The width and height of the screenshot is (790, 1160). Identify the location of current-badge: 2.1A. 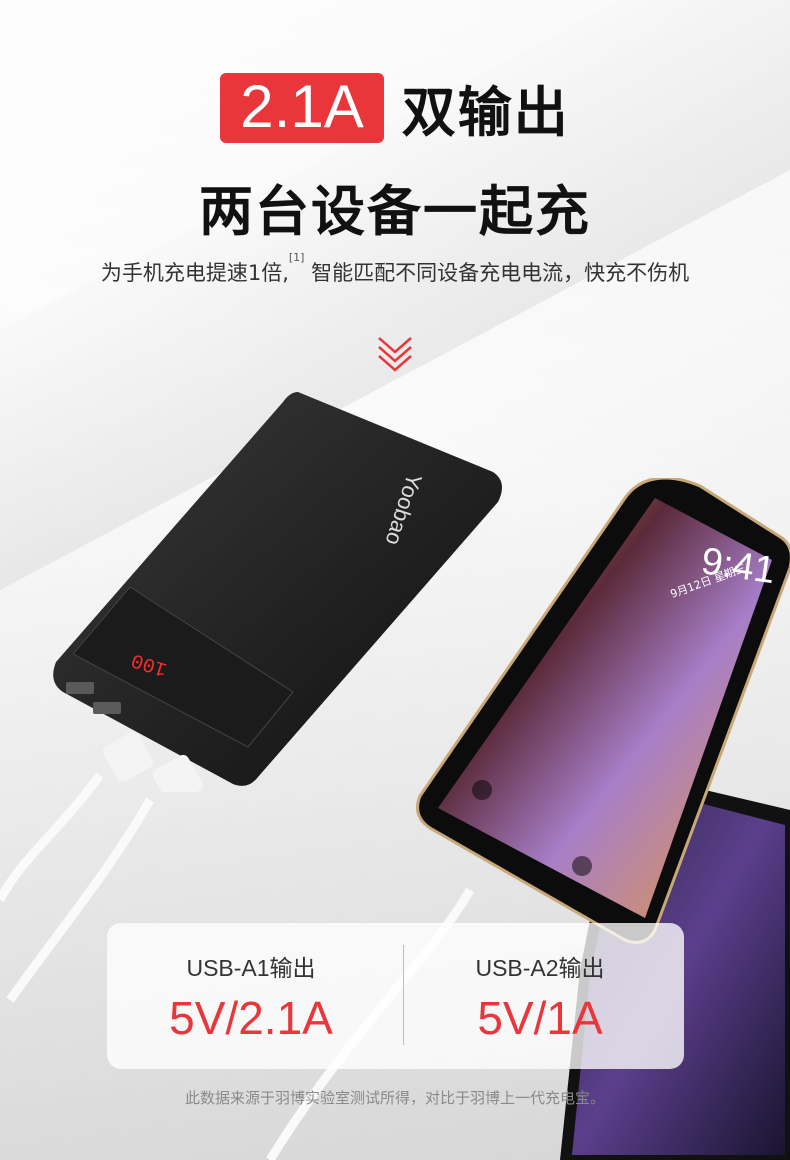
(302, 107).